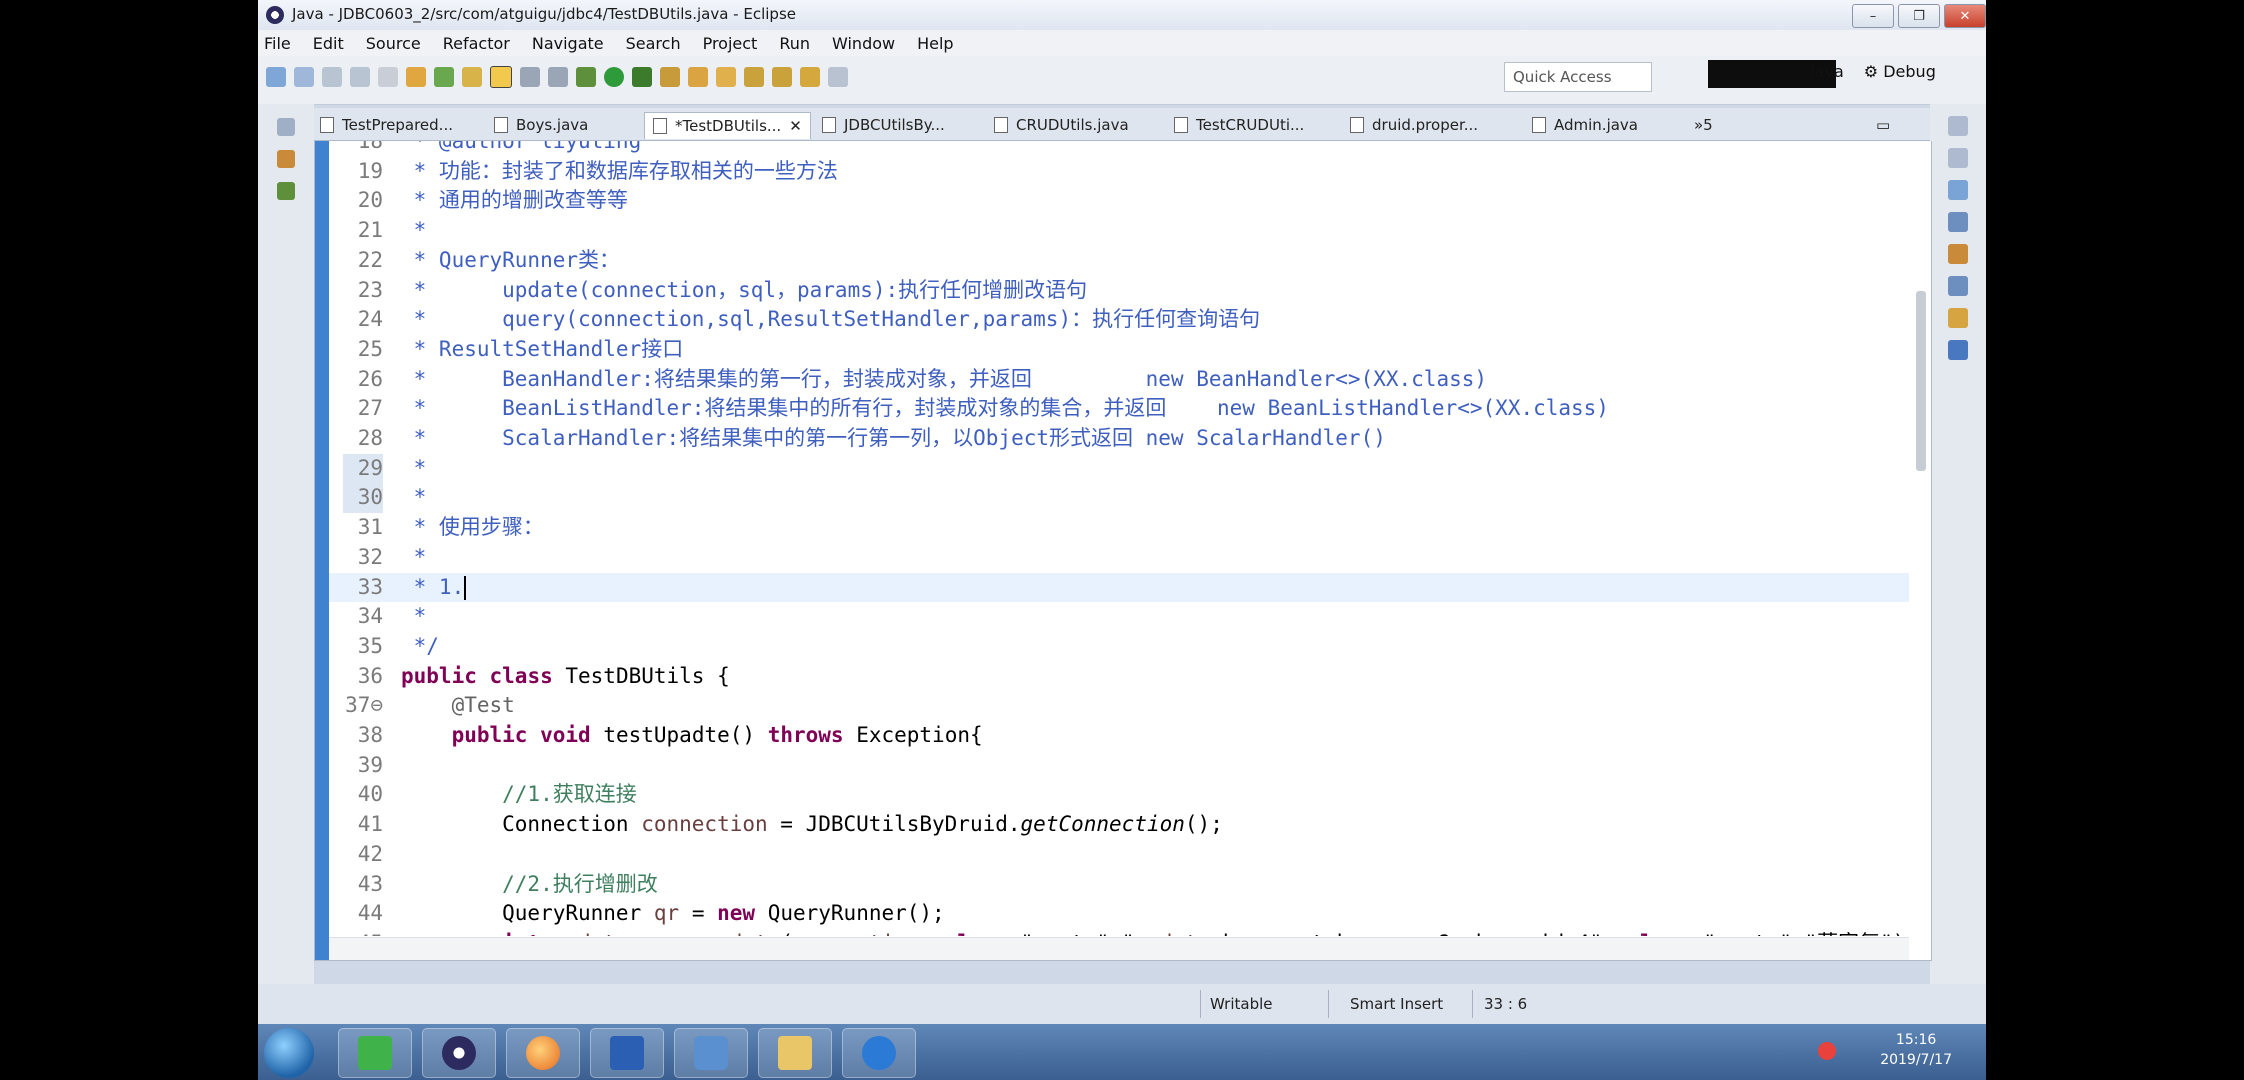  What do you see at coordinates (642, 77) in the screenshot?
I see `coverage-icon` at bounding box center [642, 77].